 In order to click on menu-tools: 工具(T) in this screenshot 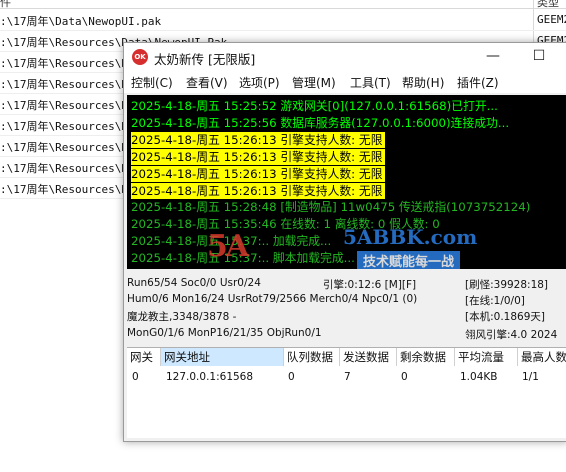, I will do `click(370, 82)`.